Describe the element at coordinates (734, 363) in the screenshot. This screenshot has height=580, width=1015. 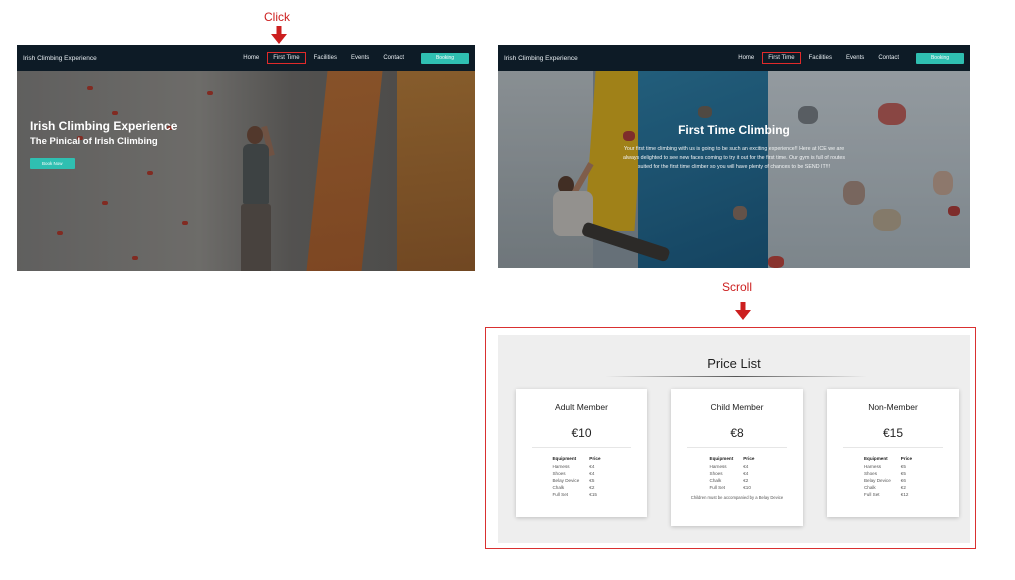
I see `price-list-title: Price List` at that location.